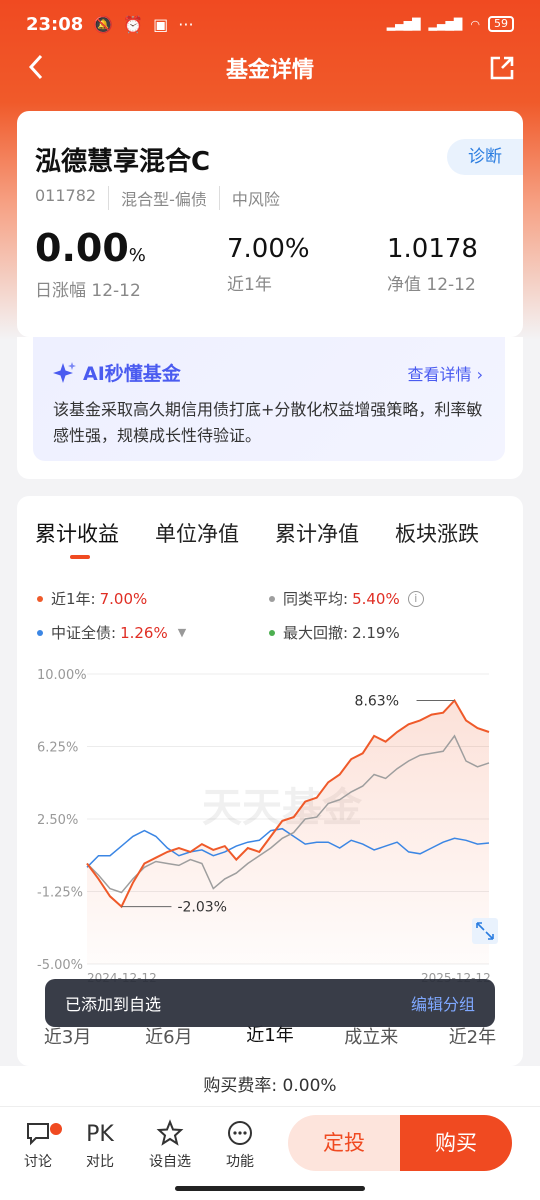  Describe the element at coordinates (55, 24) in the screenshot. I see `status-time: 23:08` at that location.